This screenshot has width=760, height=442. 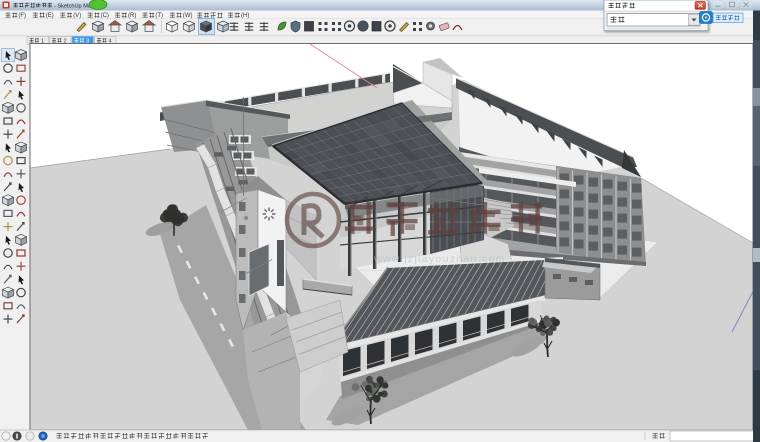 What do you see at coordinates (439, 259) in the screenshot?
I see `svg-text: www.jzjiayouzhan.com` at bounding box center [439, 259].